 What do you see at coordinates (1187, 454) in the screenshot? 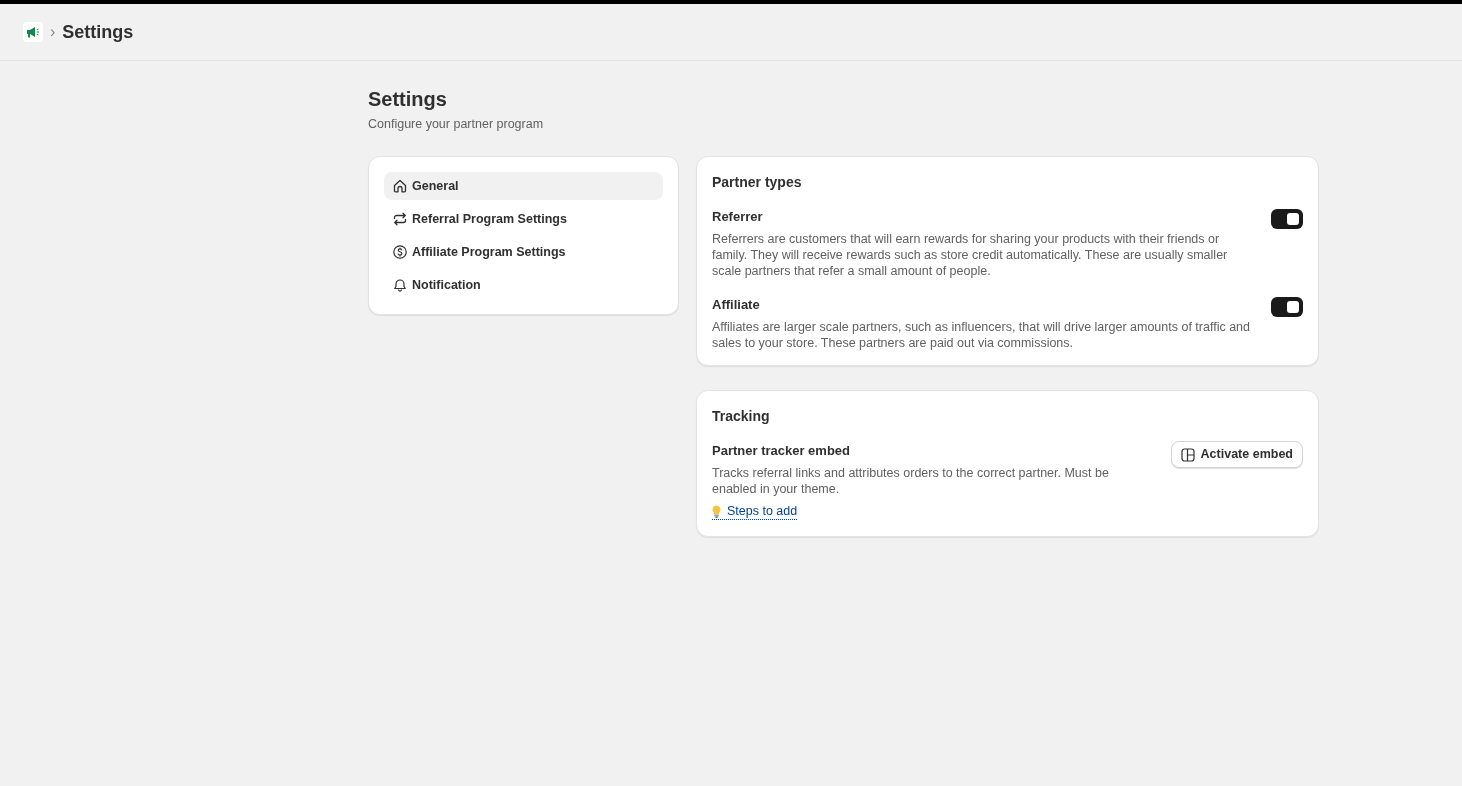
I see `layout-icon` at bounding box center [1187, 454].